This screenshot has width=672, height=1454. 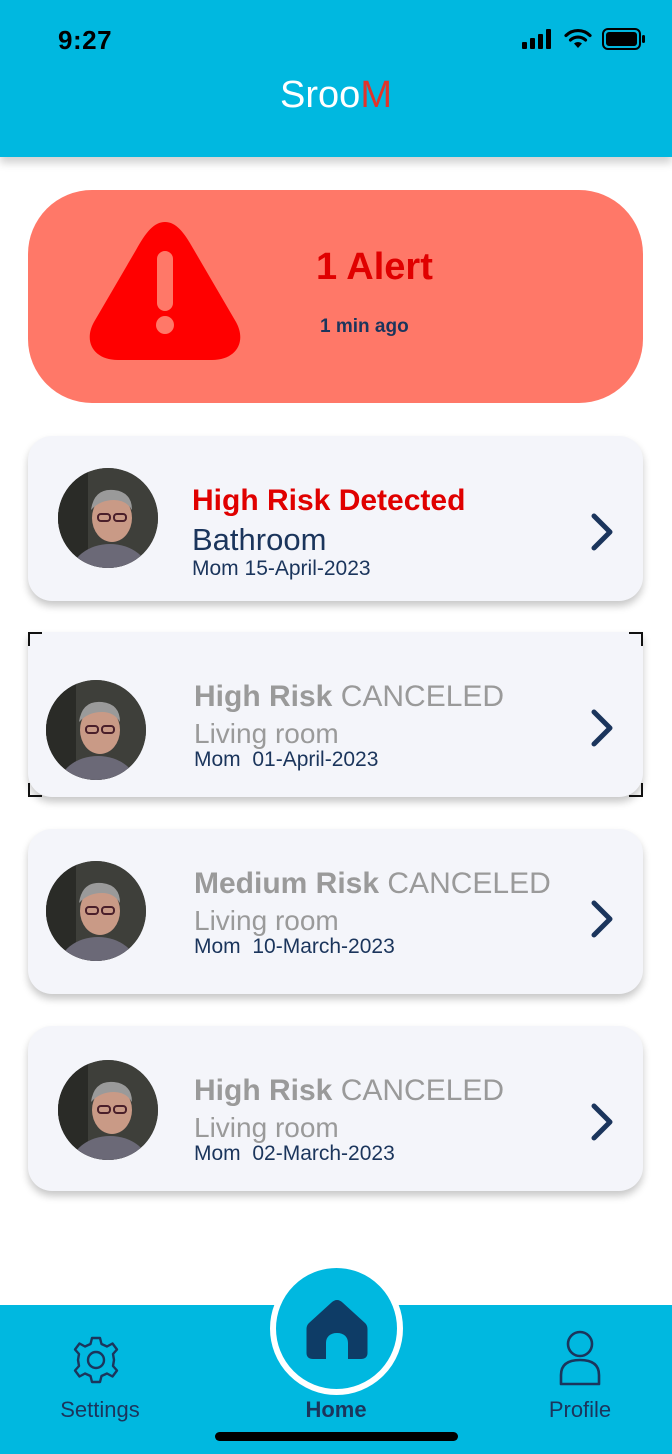 I want to click on room-name: Bathroom, so click(x=259, y=539).